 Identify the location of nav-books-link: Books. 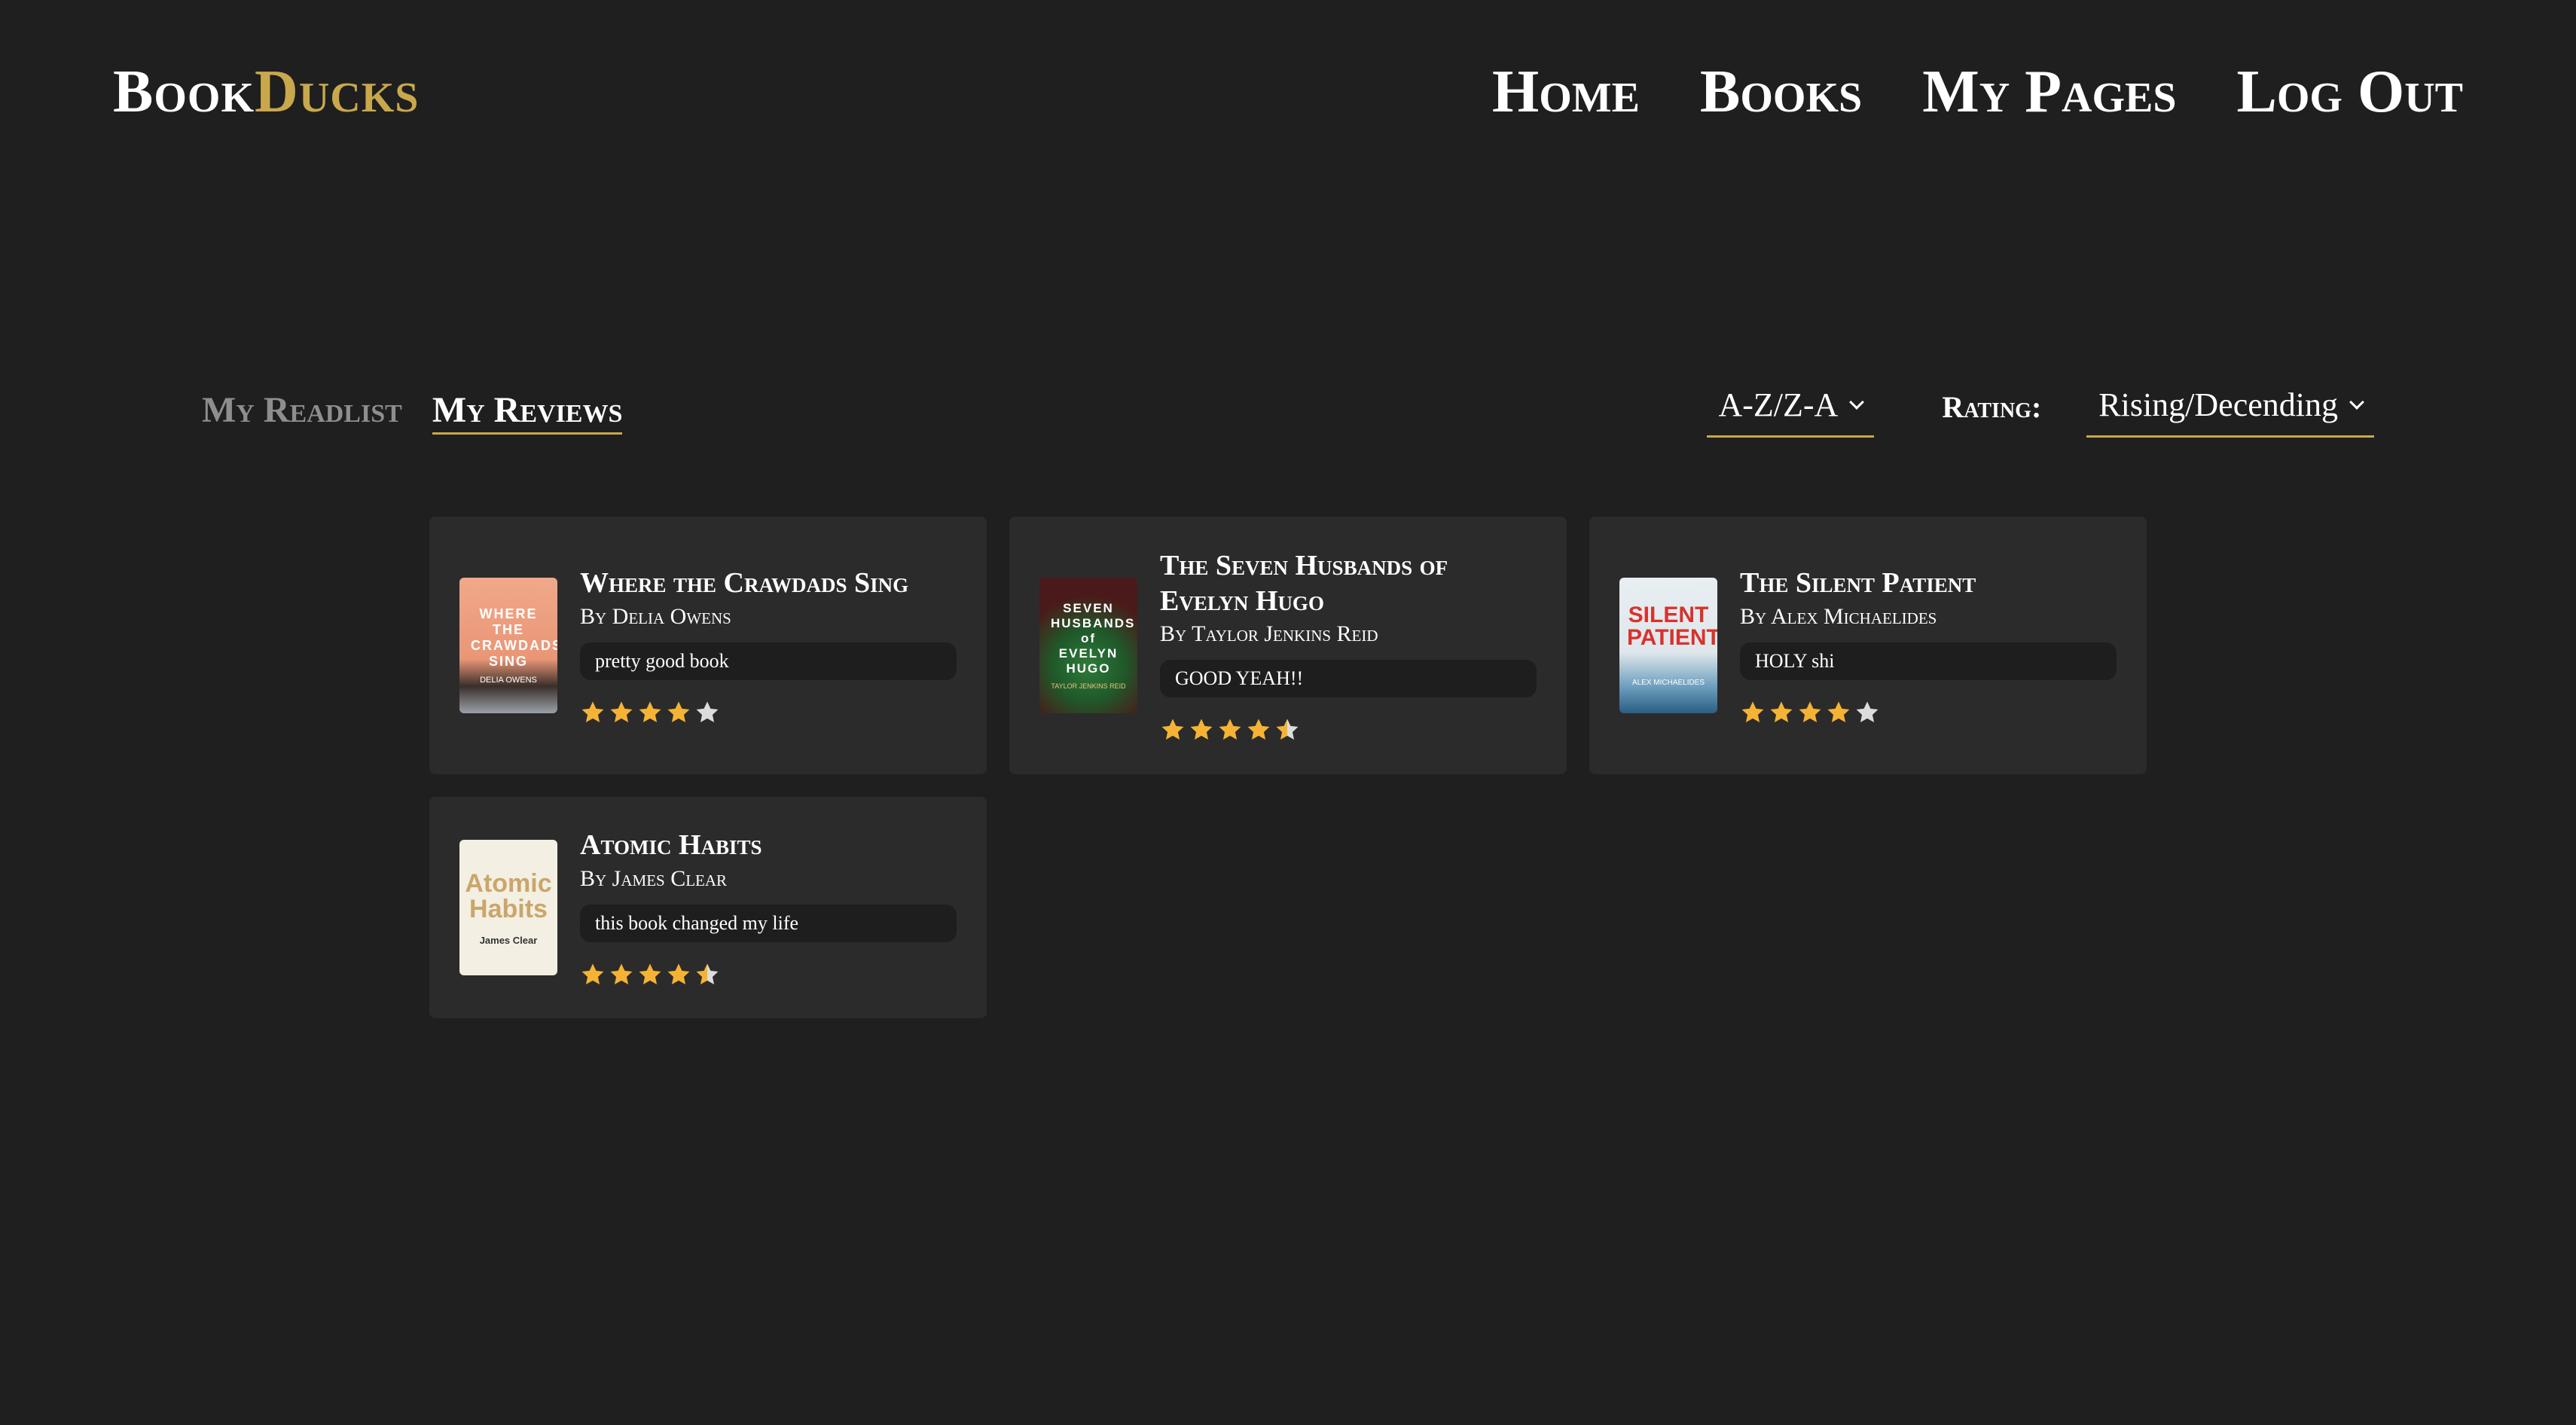
(1781, 92).